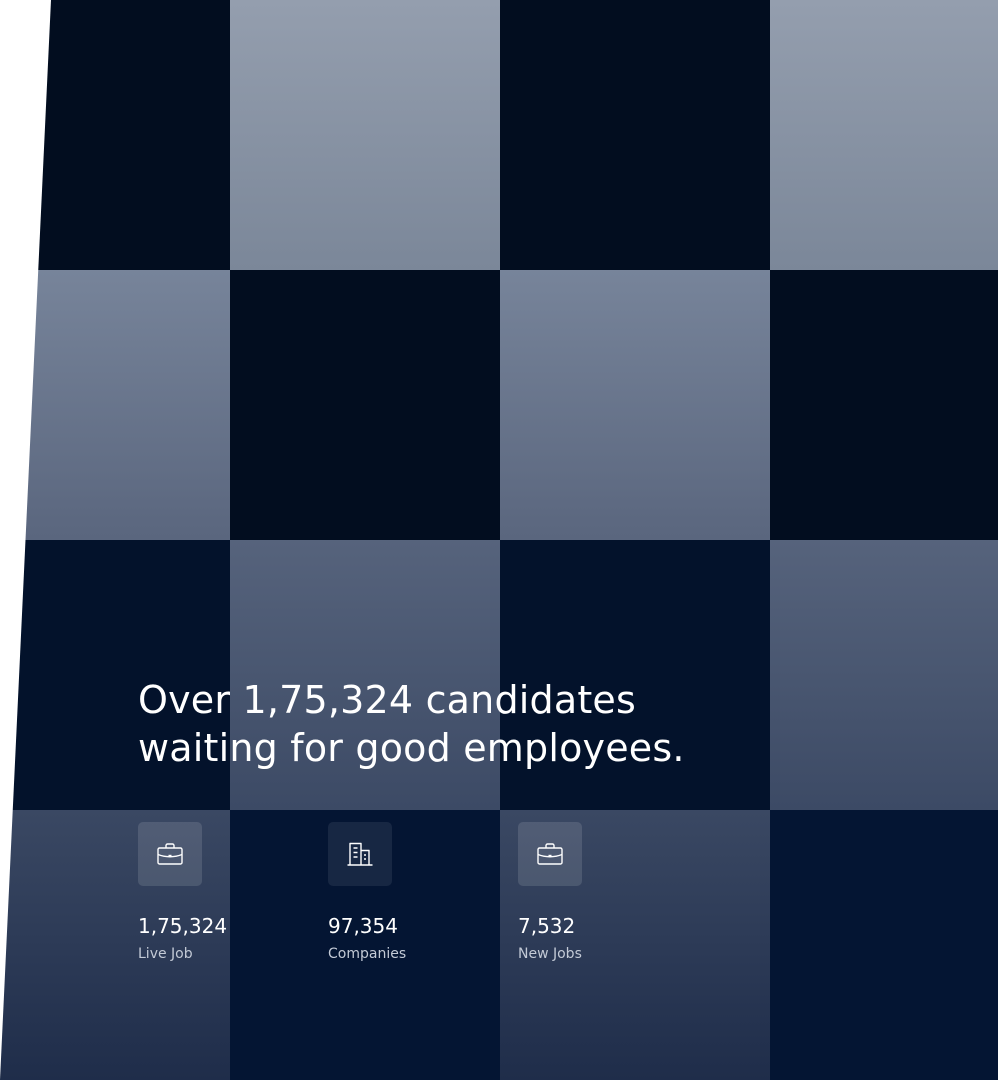  Describe the element at coordinates (547, 926) in the screenshot. I see `stat-number: 7,532` at that location.